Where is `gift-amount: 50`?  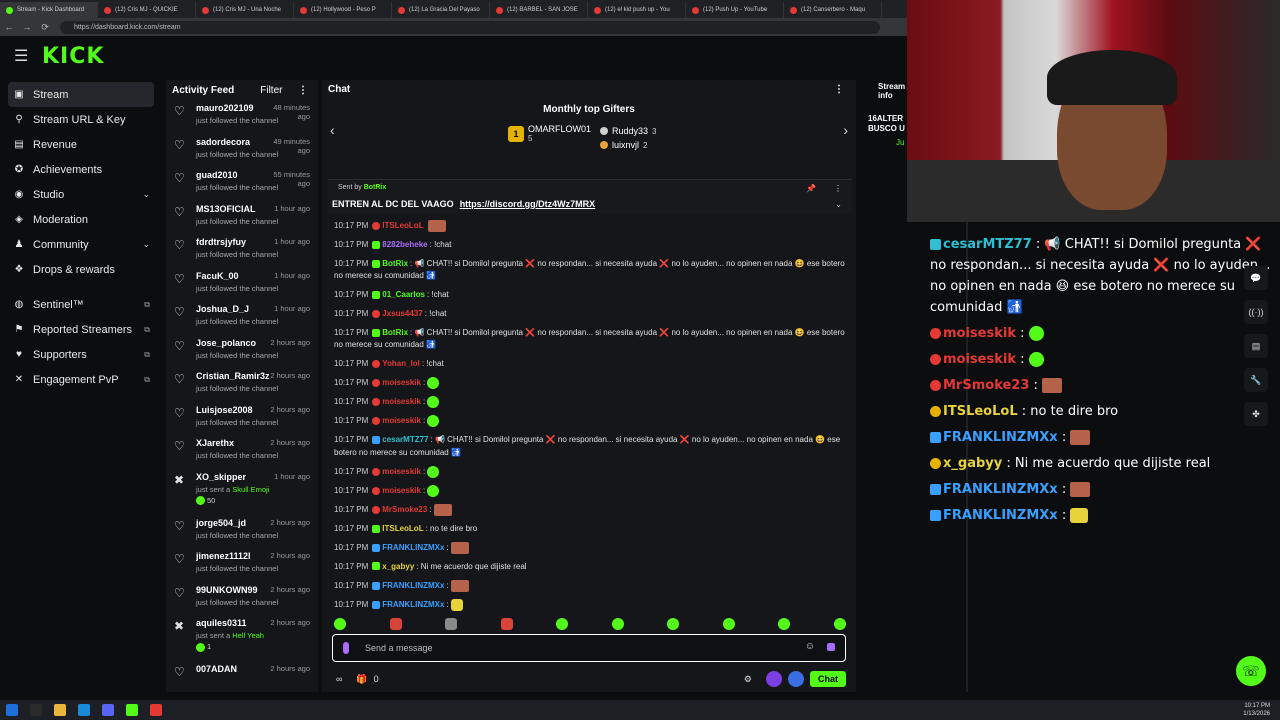 gift-amount: 50 is located at coordinates (211, 500).